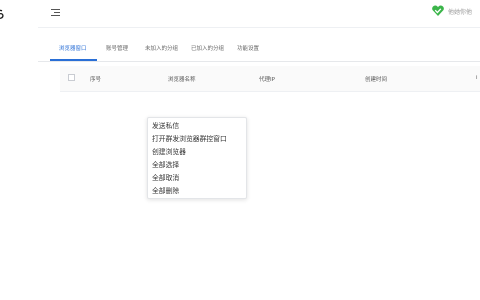 This screenshot has height=300, width=480. I want to click on menu-item-open-group-control: 打开群发浏览器群控窗口, so click(189, 138).